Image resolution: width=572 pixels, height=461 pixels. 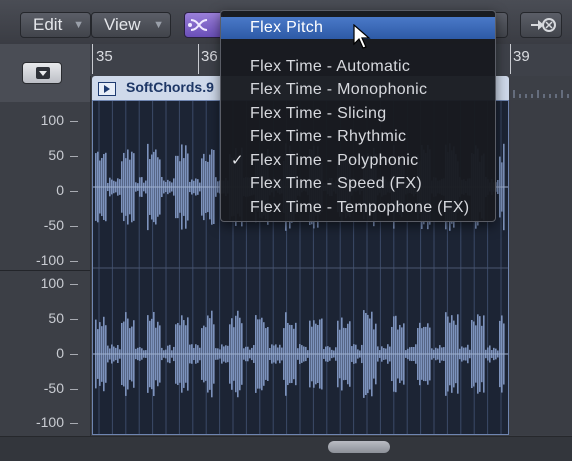 I want to click on disclosure-button, so click(x=42, y=73).